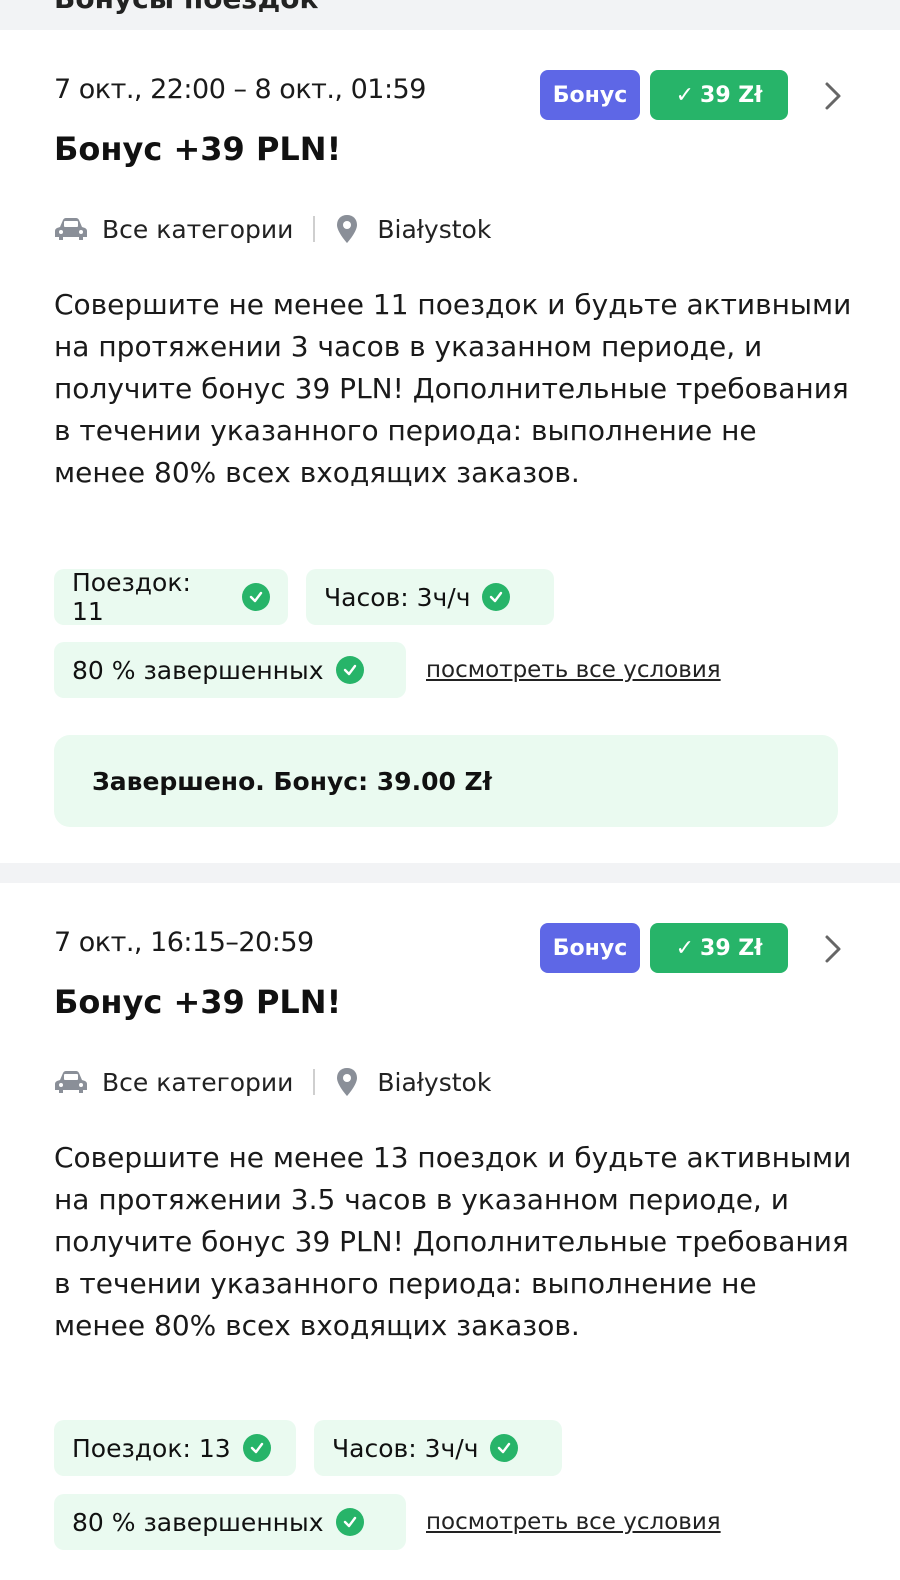  I want to click on rides-chip: Поездок: 11, so click(171, 597).